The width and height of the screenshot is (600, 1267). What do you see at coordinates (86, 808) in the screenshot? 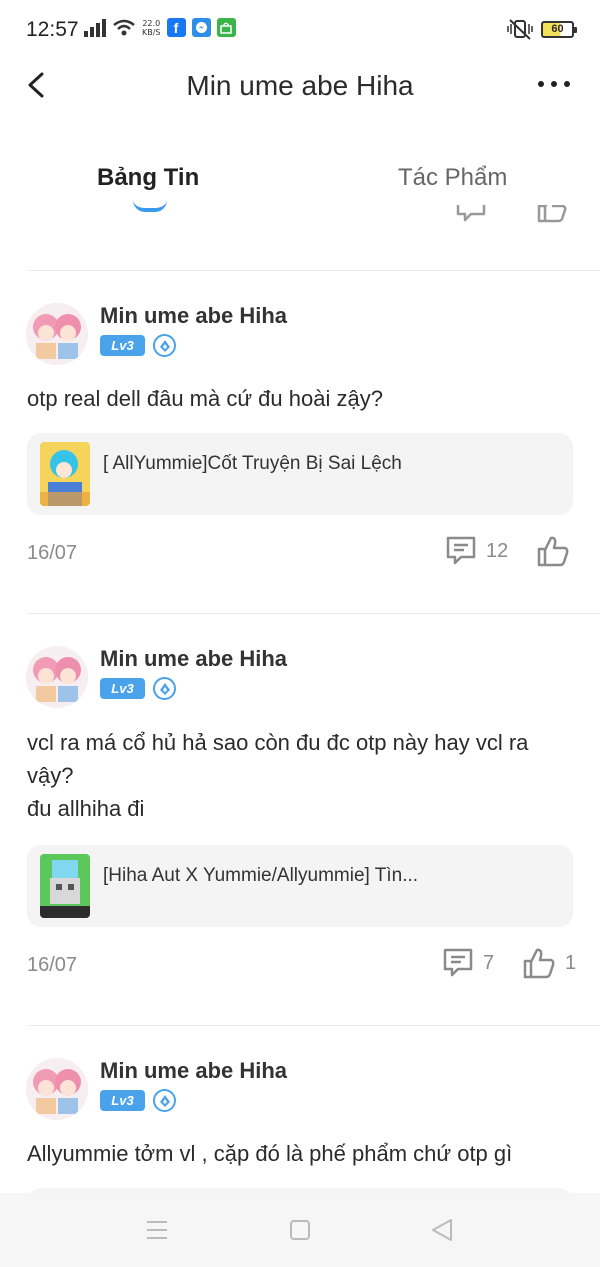
I see `post-text-line: đu allhiha đi` at bounding box center [86, 808].